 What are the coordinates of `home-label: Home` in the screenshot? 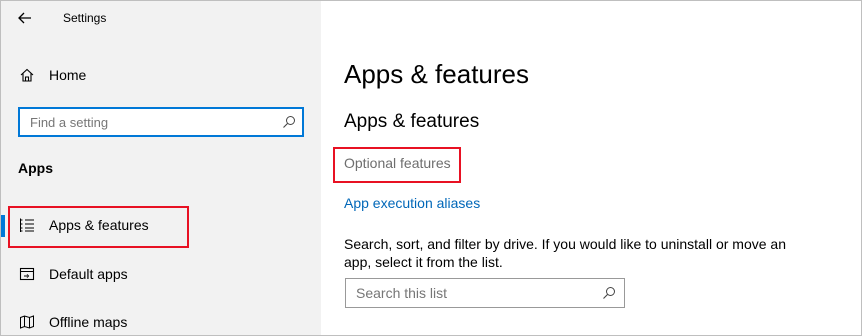 It's located at (68, 75).